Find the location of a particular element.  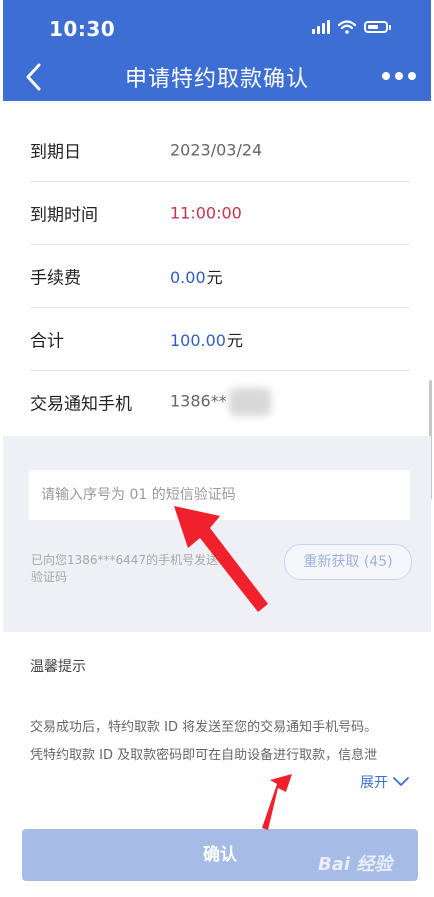

status-icons is located at coordinates (351, 27).